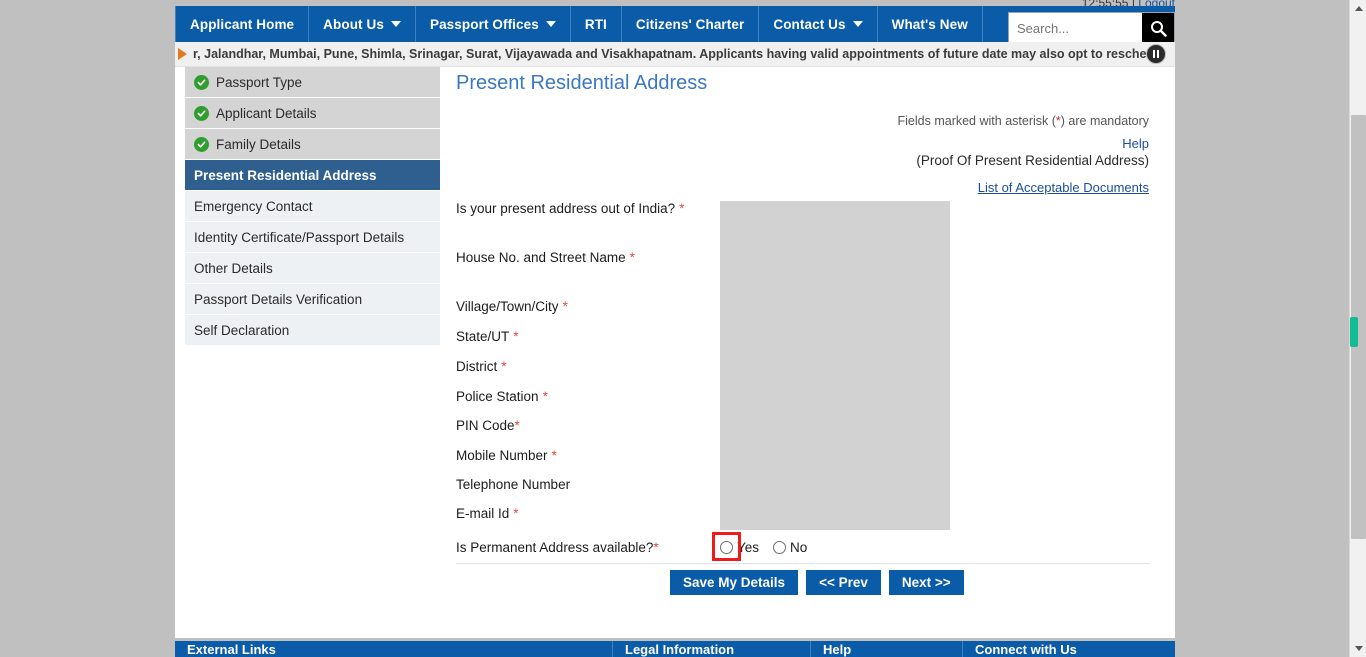 The image size is (1366, 657). I want to click on sidebar-item-label: Family Details, so click(258, 144).